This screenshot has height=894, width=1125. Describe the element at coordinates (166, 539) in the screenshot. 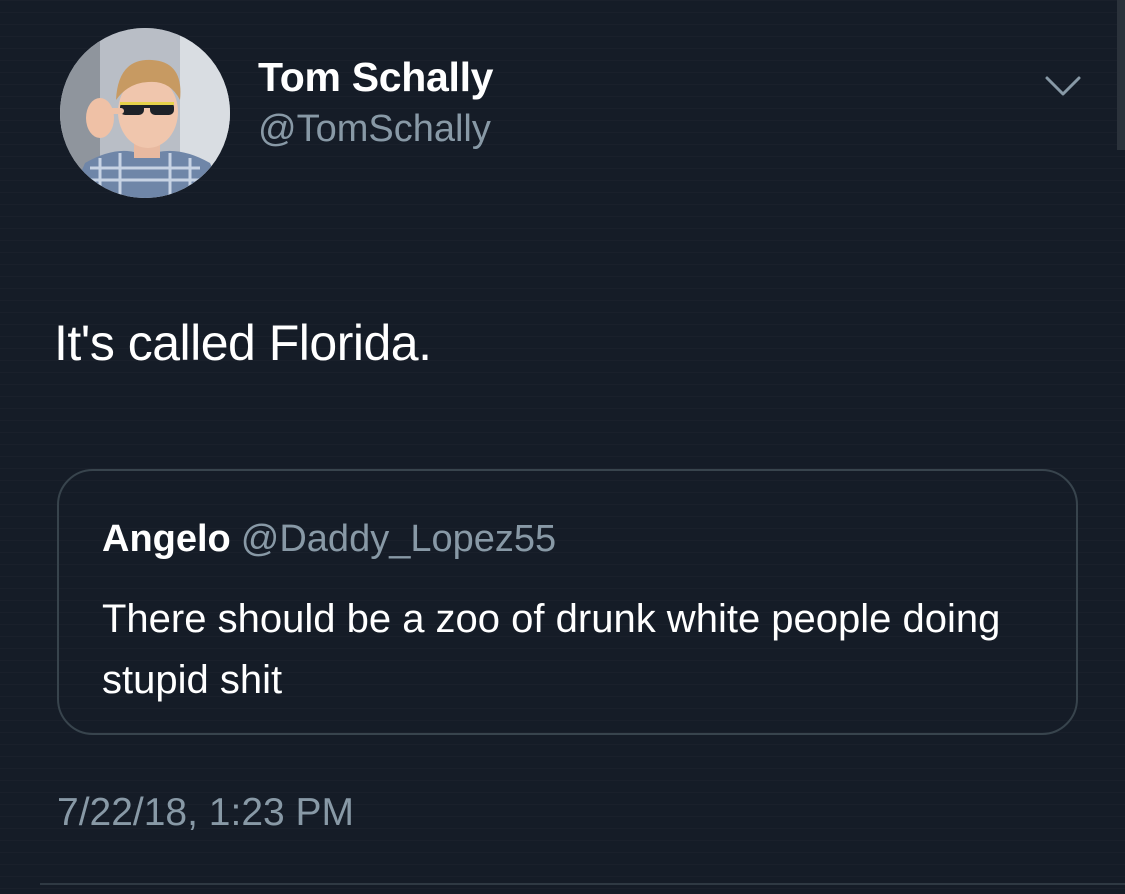

I see `quoted-author-display-name: Angelo` at that location.